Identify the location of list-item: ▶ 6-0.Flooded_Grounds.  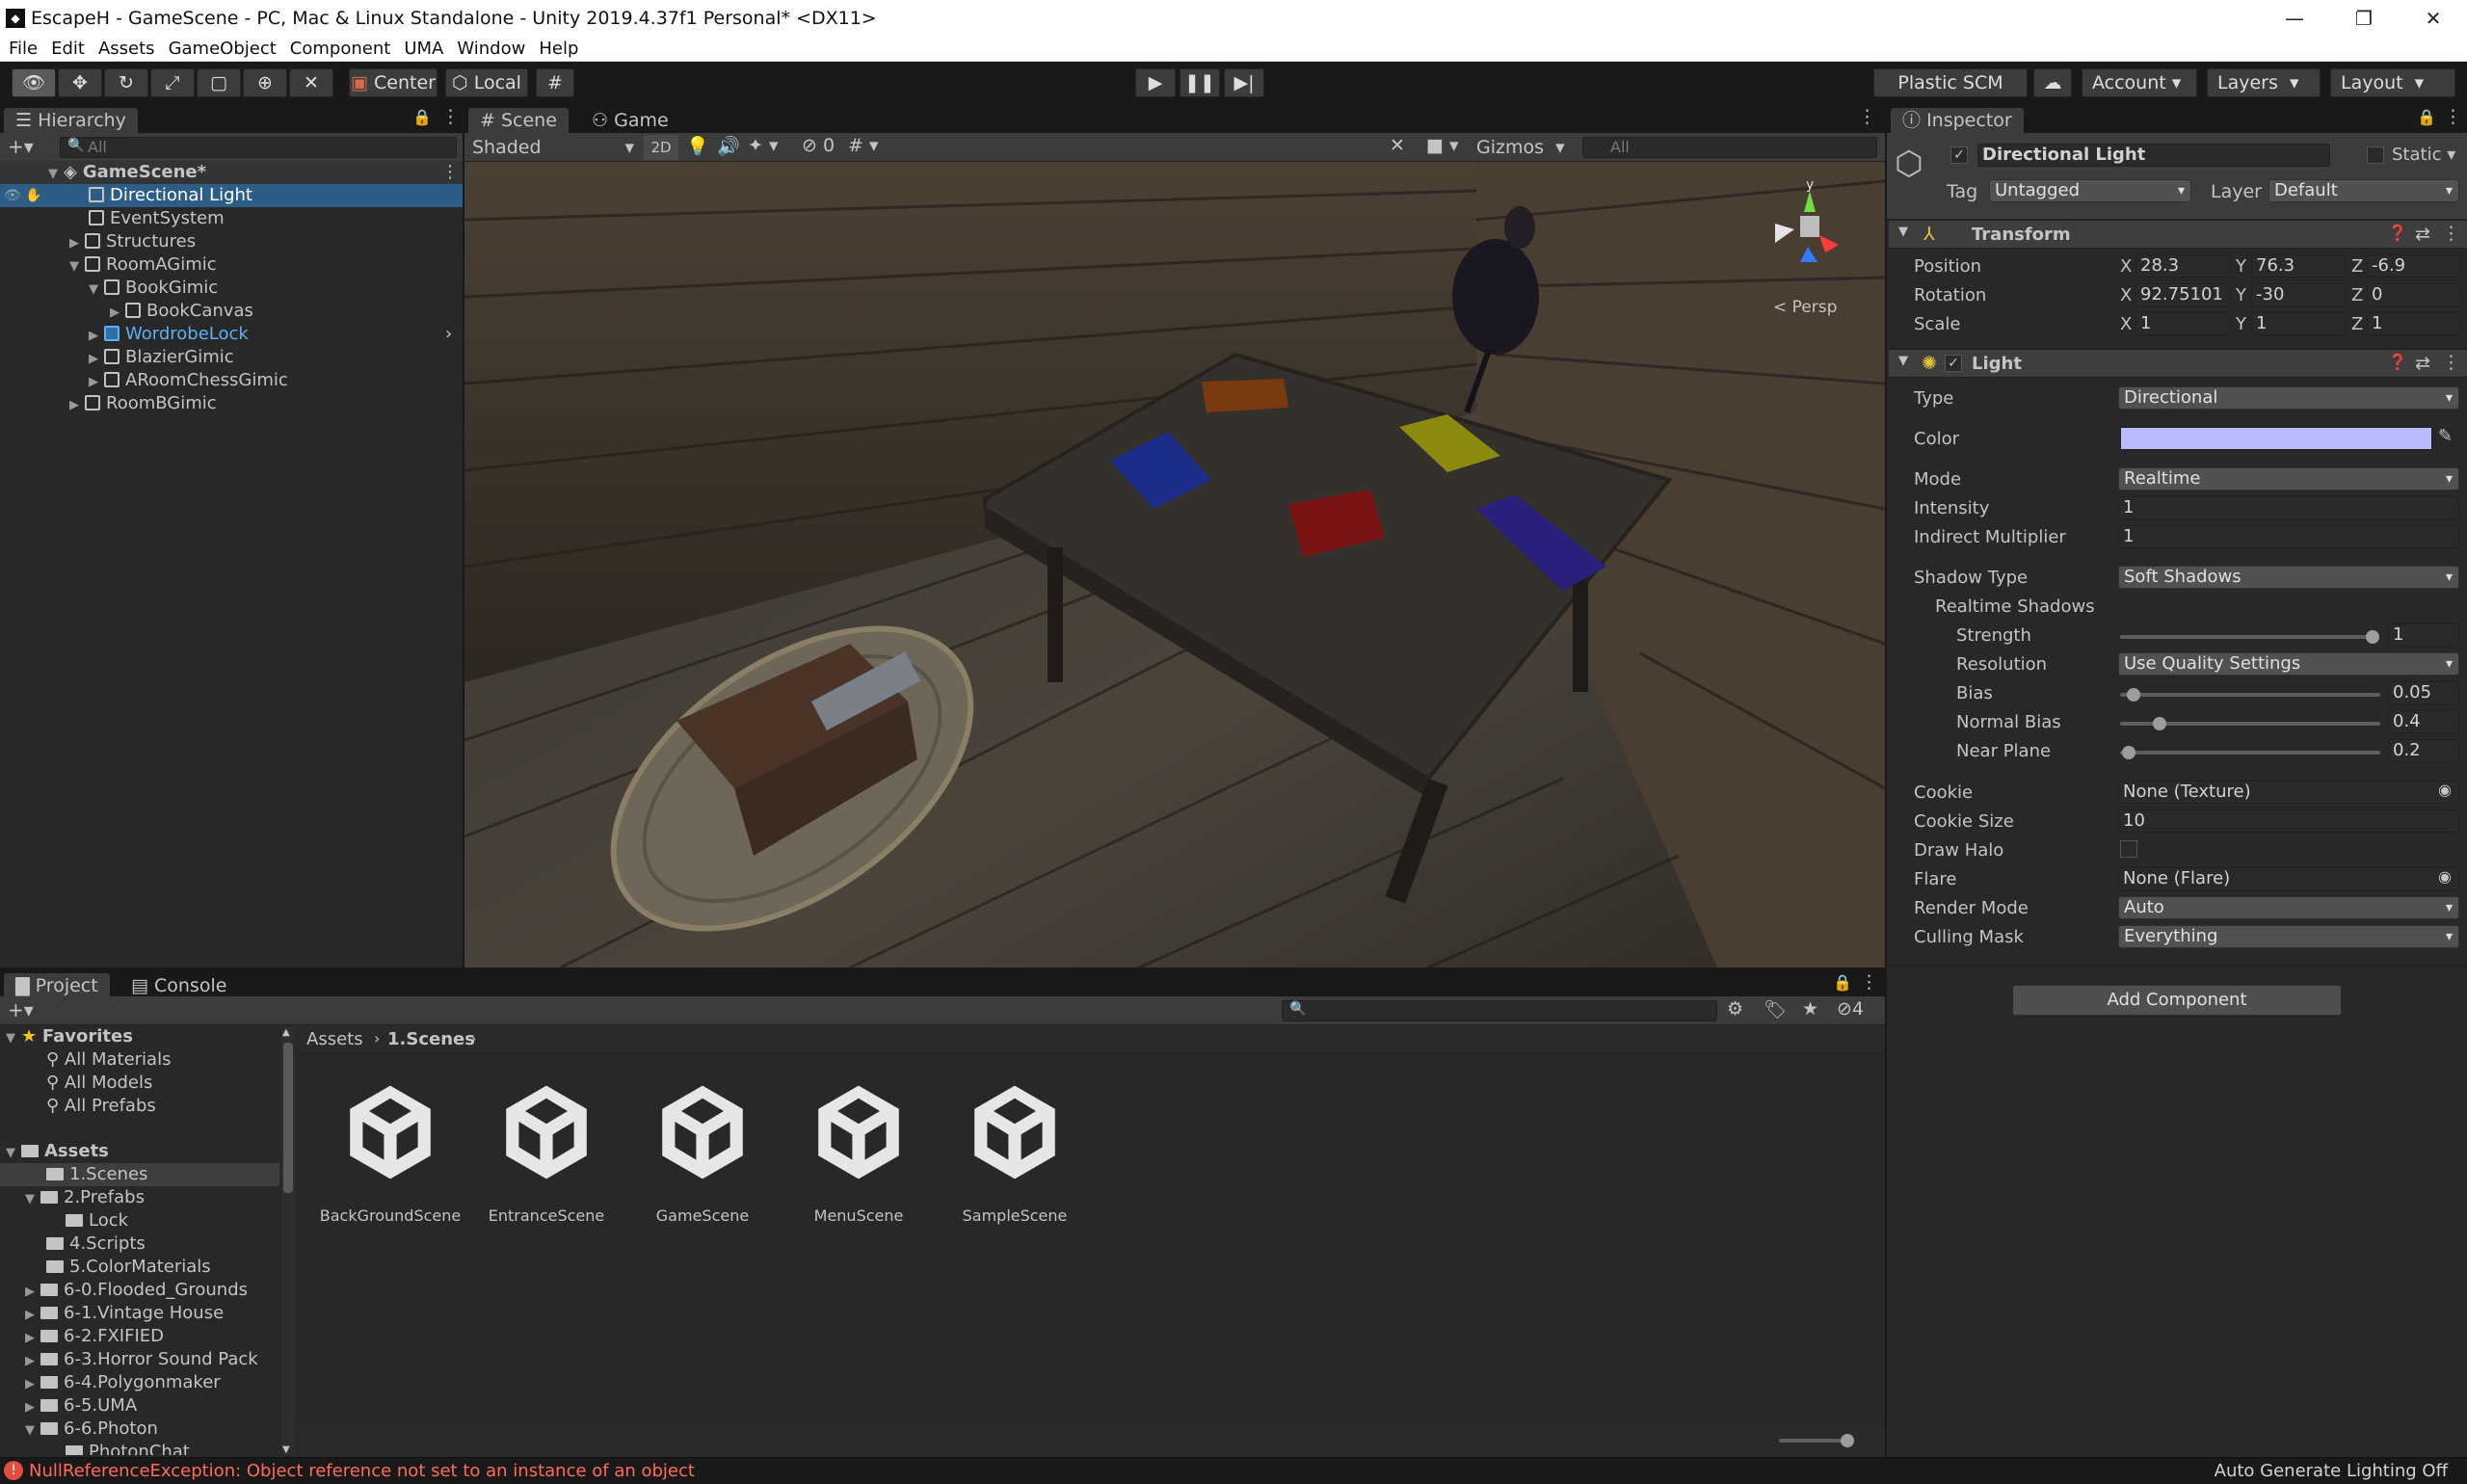
(136, 1290).